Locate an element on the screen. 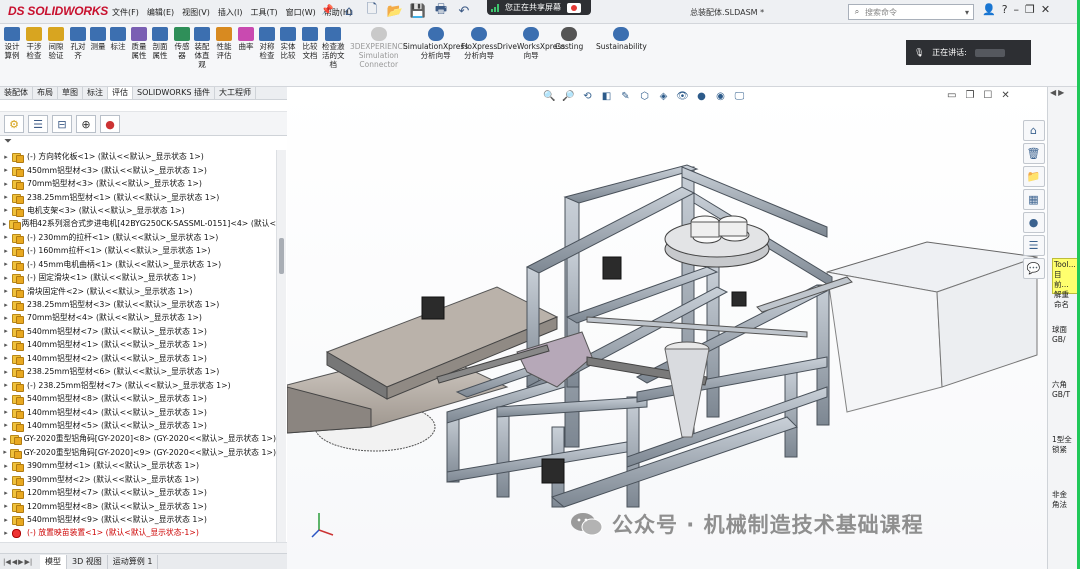 Image resolution: width=1080 pixels, height=569 pixels. ribbon-tool-0: 设计 算例 is located at coordinates (12, 43).